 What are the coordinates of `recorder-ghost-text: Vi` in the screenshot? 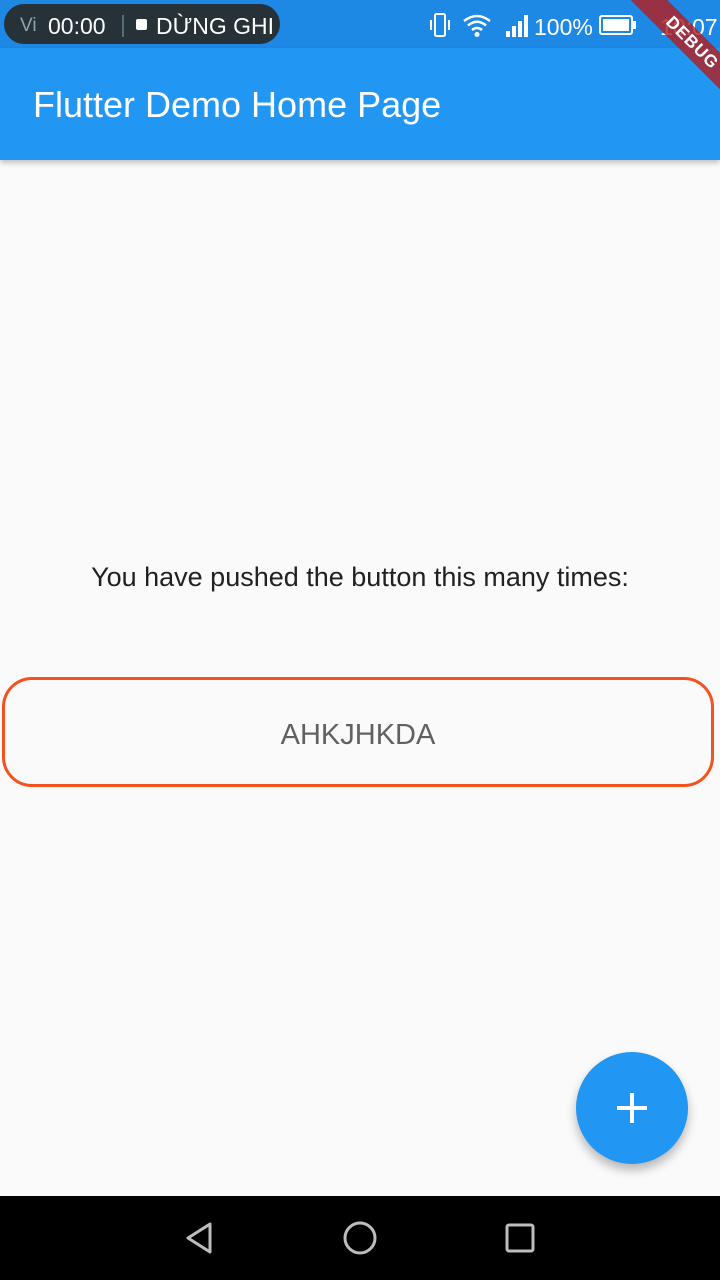 It's located at (28, 25).